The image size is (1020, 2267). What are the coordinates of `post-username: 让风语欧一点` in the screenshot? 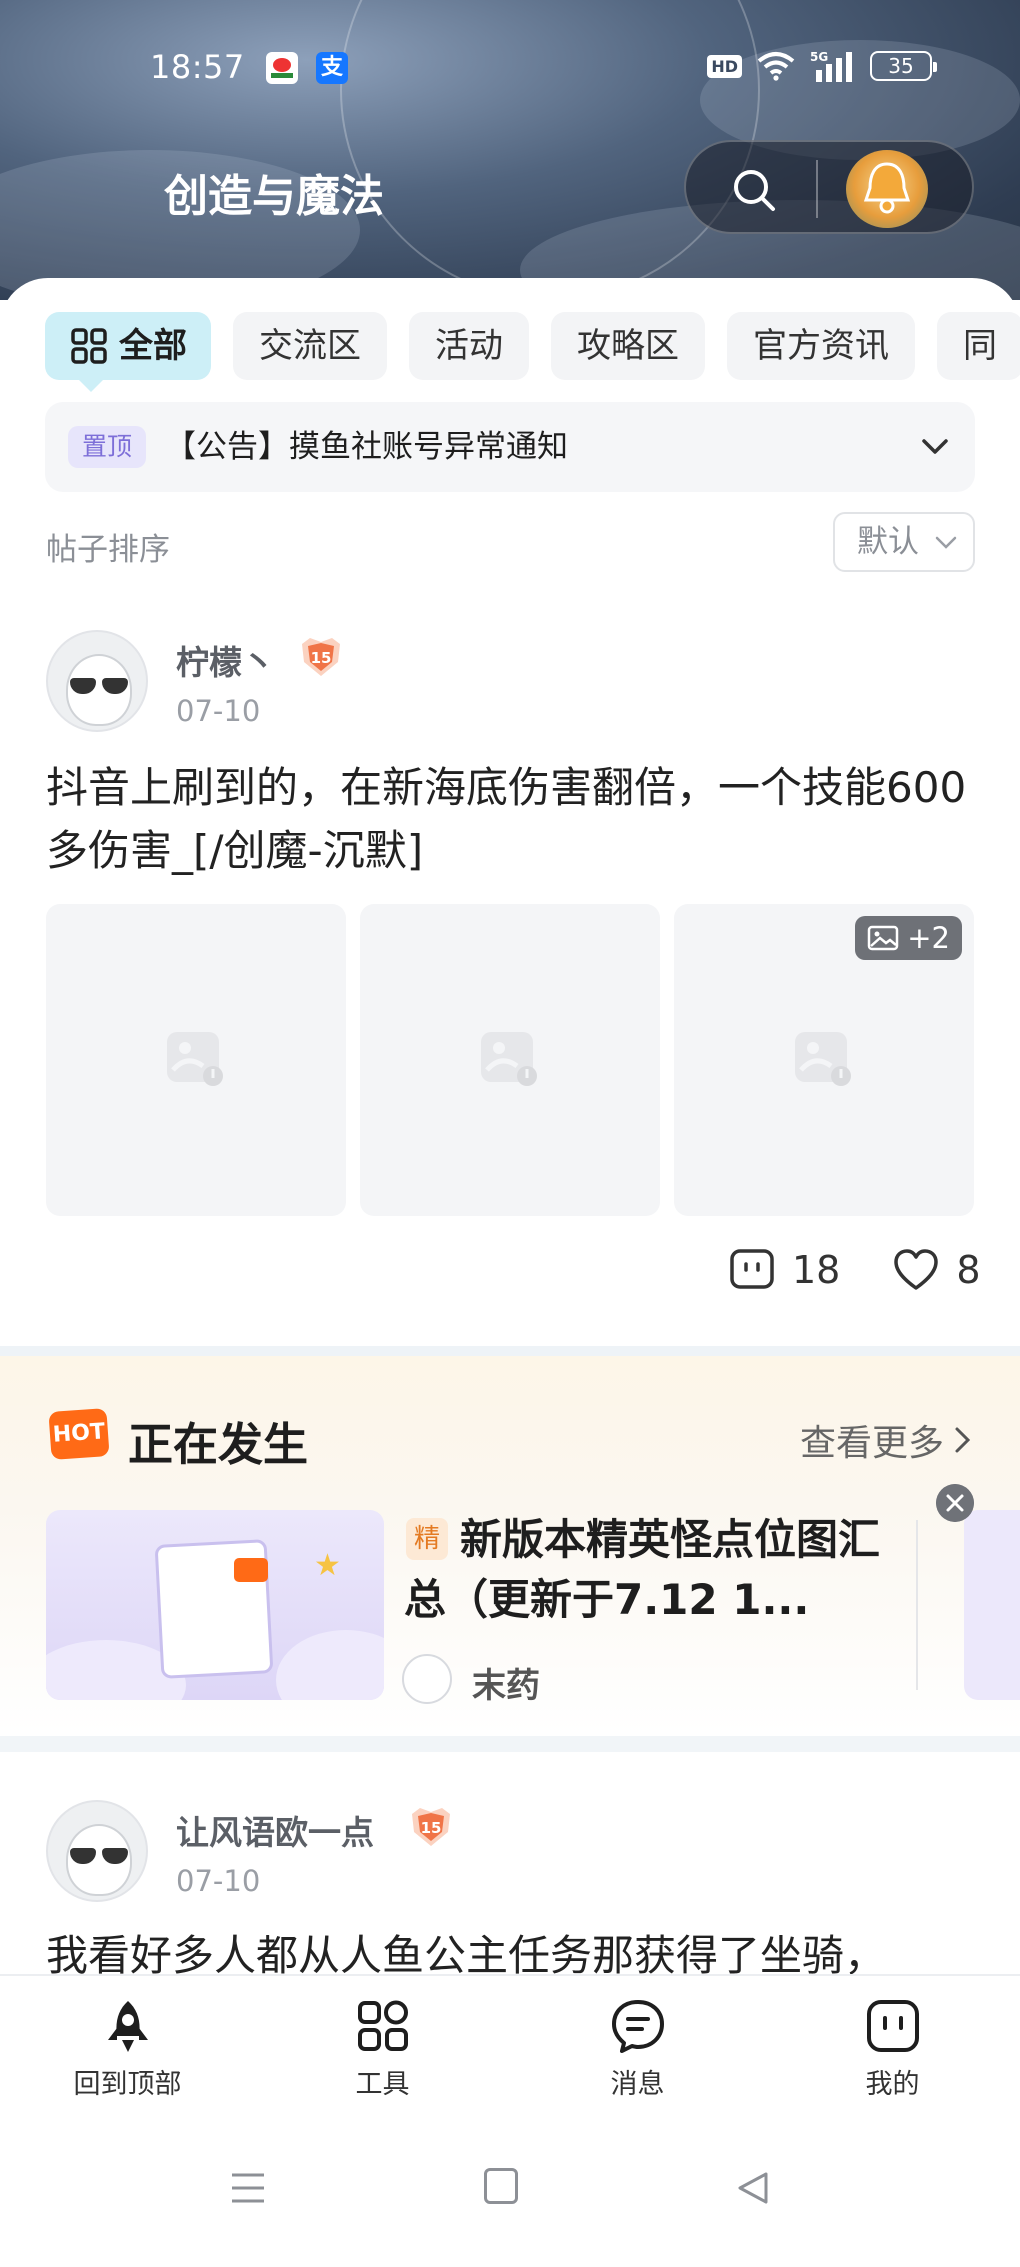 It's located at (275, 1830).